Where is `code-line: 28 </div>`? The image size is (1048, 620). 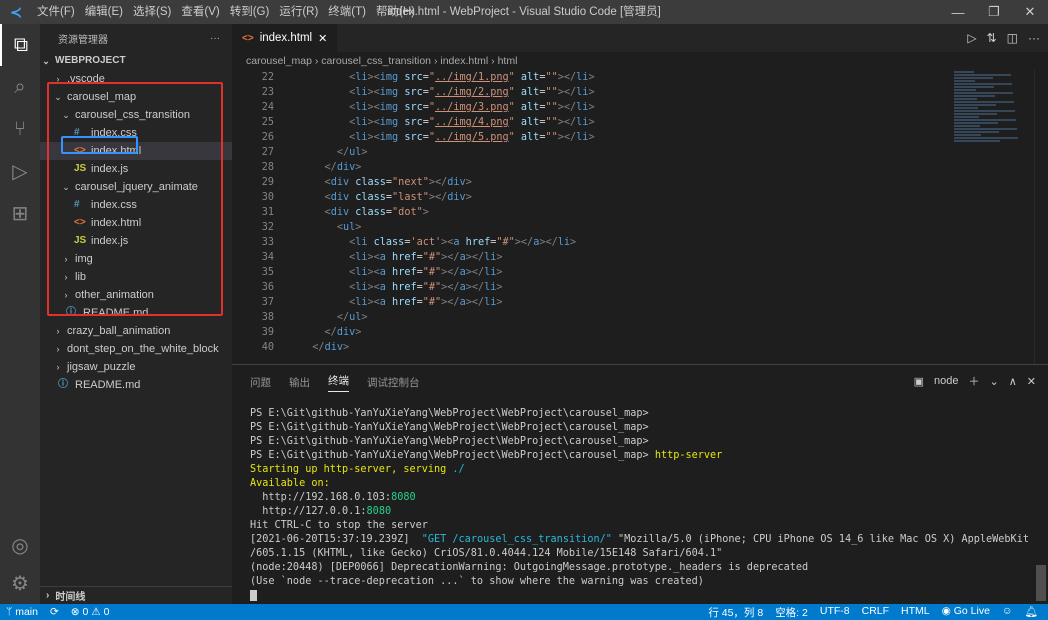
code-line: 28 </div> is located at coordinates (640, 167).